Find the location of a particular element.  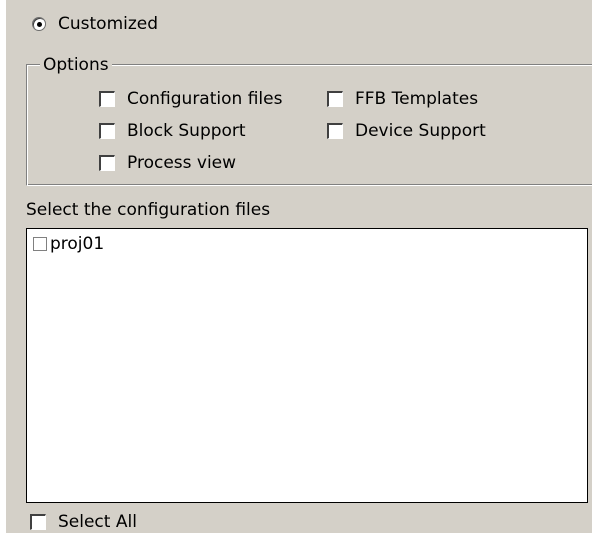

ffb-templates-label: FFB Templates is located at coordinates (417, 99).